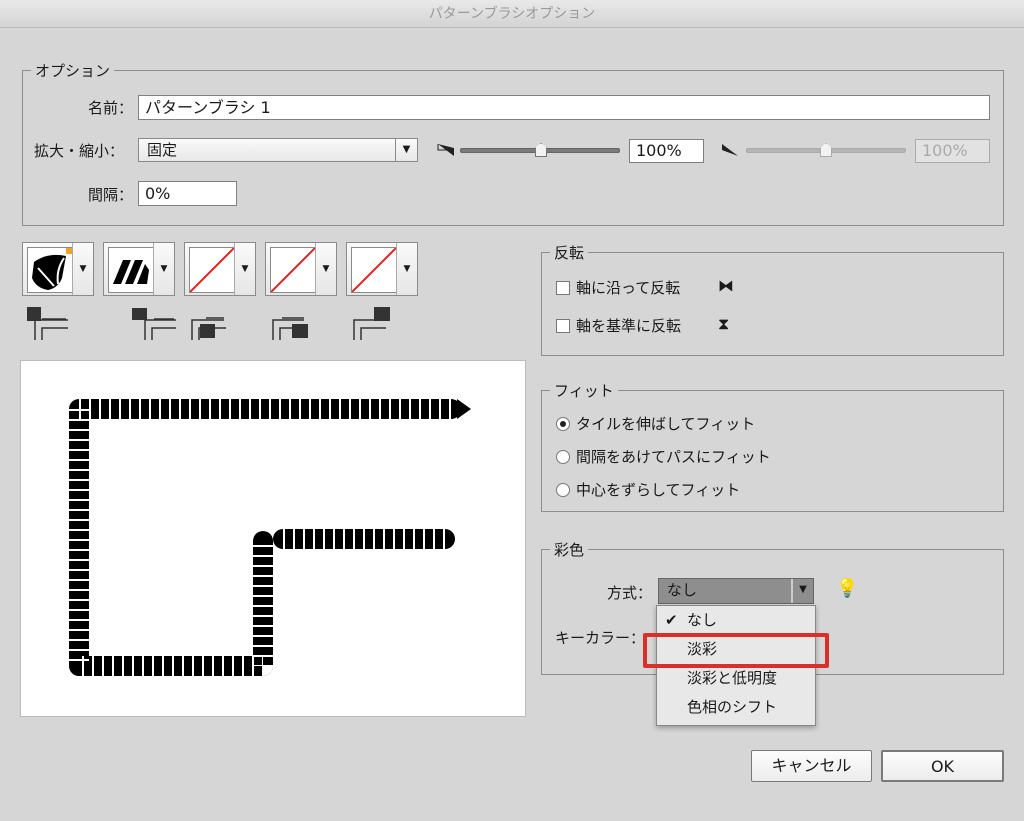 Image resolution: width=1024 pixels, height=821 pixels. I want to click on outer-corner-tile-button: ▼, so click(139, 269).